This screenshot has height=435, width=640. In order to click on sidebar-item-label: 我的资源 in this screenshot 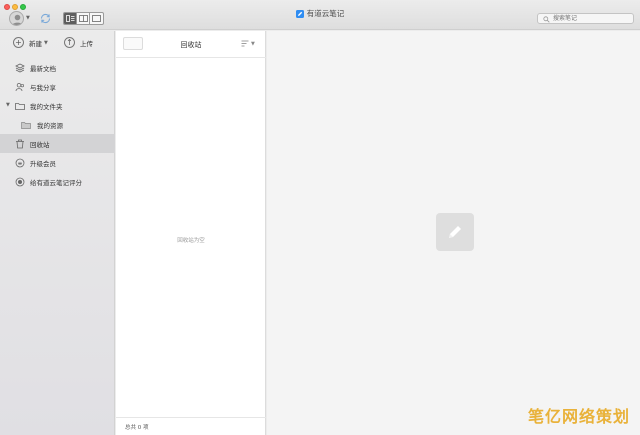, I will do `click(50, 125)`.